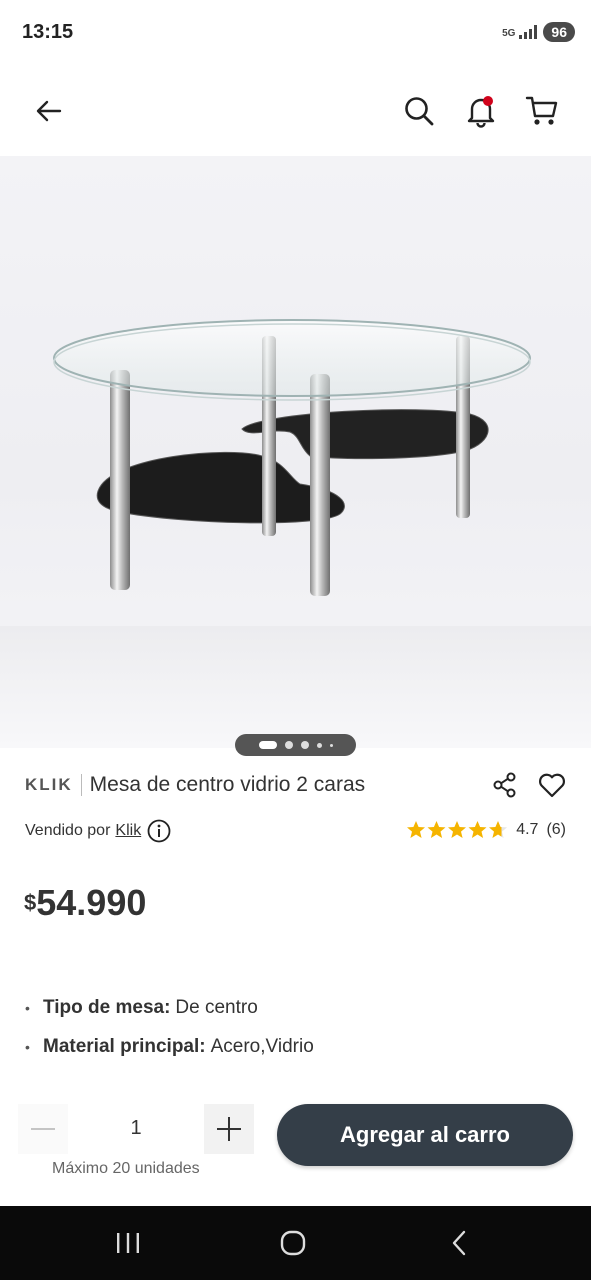 This screenshot has height=1280, width=591. I want to click on cart-button, so click(542, 111).